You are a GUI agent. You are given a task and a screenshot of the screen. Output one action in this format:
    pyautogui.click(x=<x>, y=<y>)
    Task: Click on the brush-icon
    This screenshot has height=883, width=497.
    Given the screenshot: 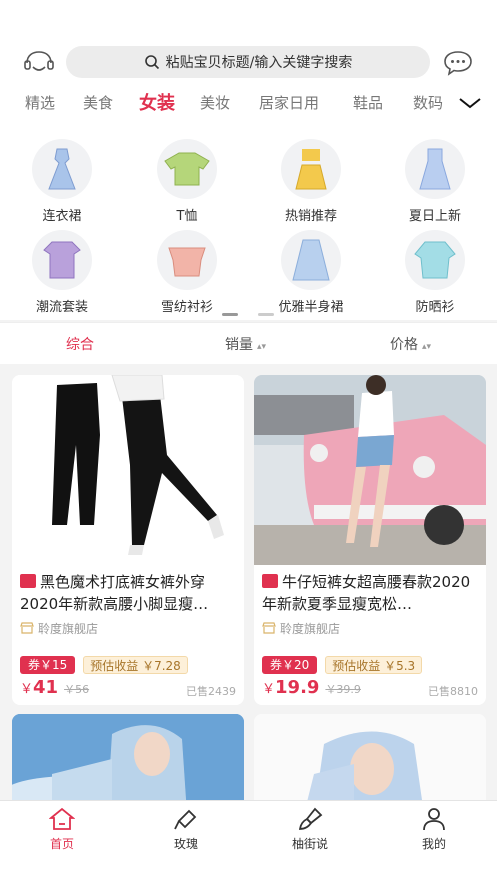 What is the action you would take?
    pyautogui.click(x=310, y=819)
    